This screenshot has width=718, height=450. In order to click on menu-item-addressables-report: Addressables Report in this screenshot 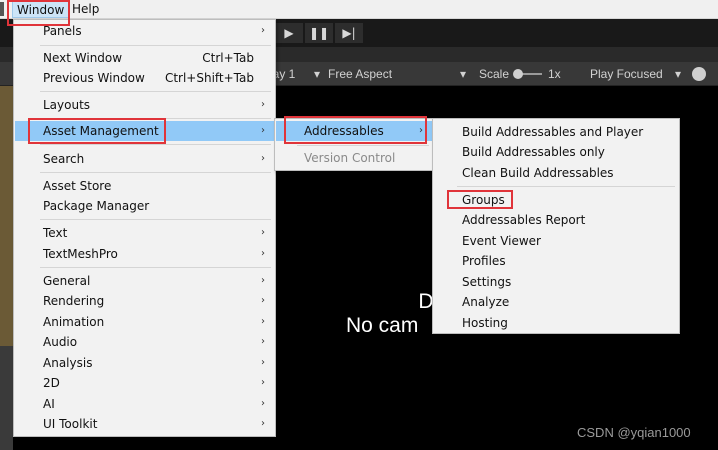, I will do `click(556, 220)`.